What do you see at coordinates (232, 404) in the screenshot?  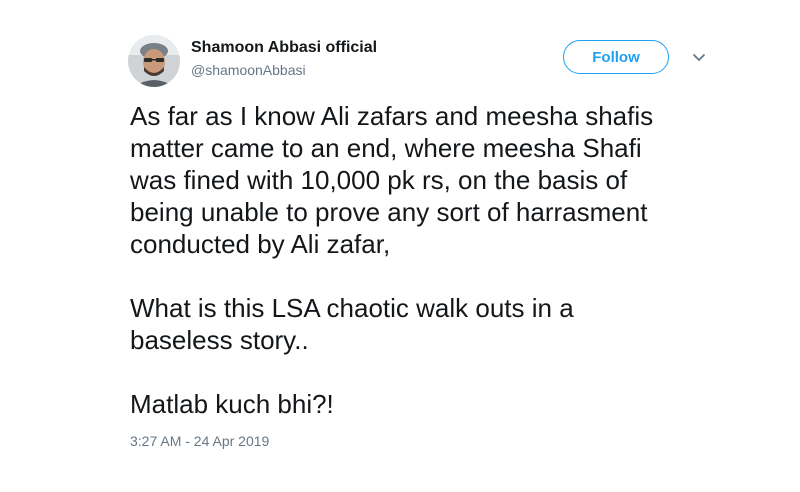 I see `tweet-paragraph: Matlab kuch bhi?!` at bounding box center [232, 404].